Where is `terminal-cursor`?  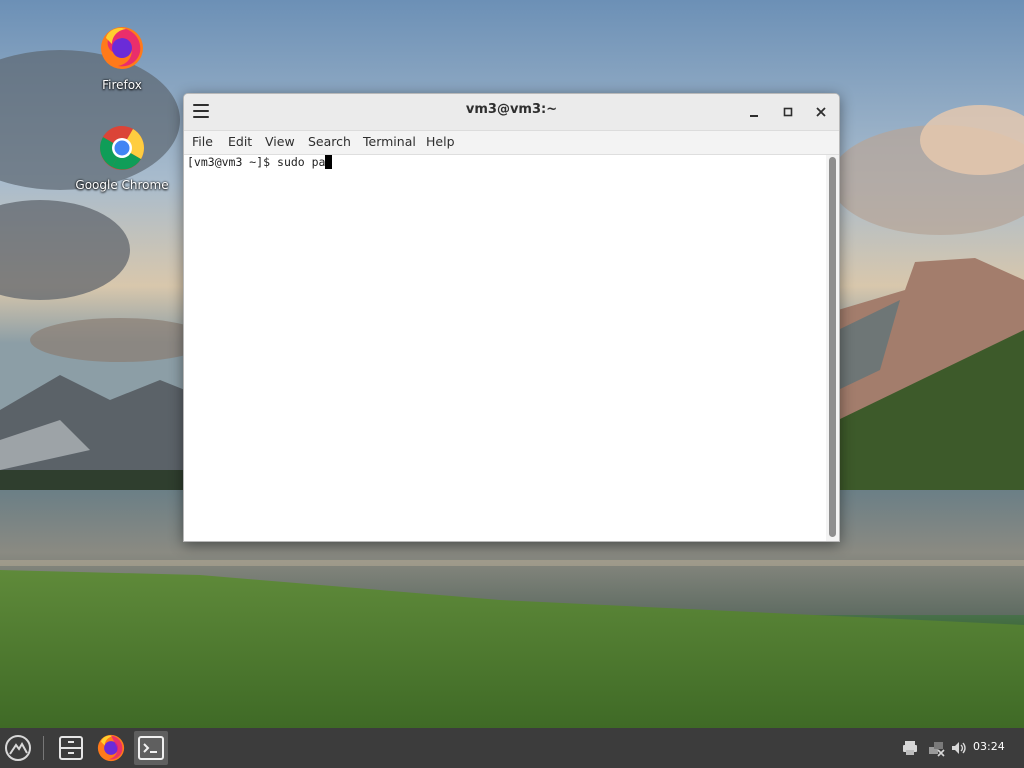 terminal-cursor is located at coordinates (329, 162).